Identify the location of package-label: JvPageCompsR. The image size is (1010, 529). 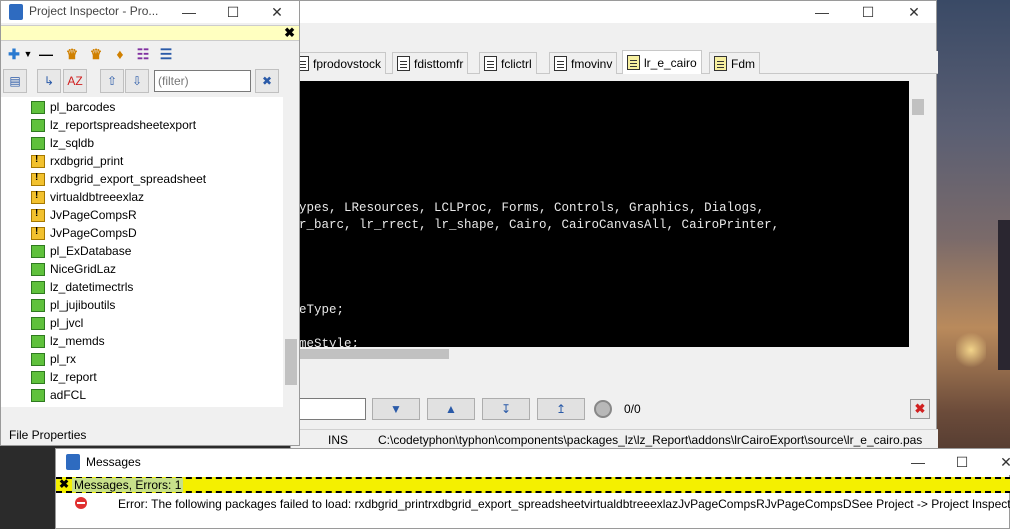
(93, 215).